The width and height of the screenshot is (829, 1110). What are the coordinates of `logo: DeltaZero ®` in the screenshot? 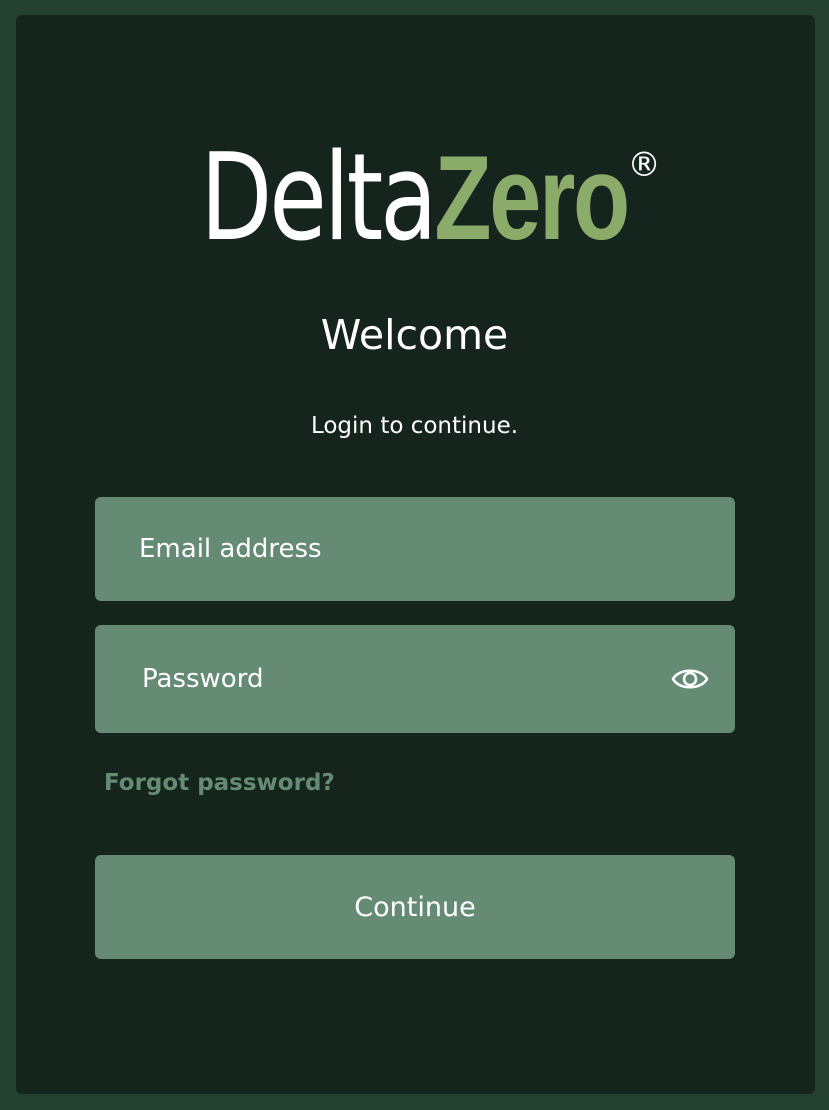 It's located at (414, 198).